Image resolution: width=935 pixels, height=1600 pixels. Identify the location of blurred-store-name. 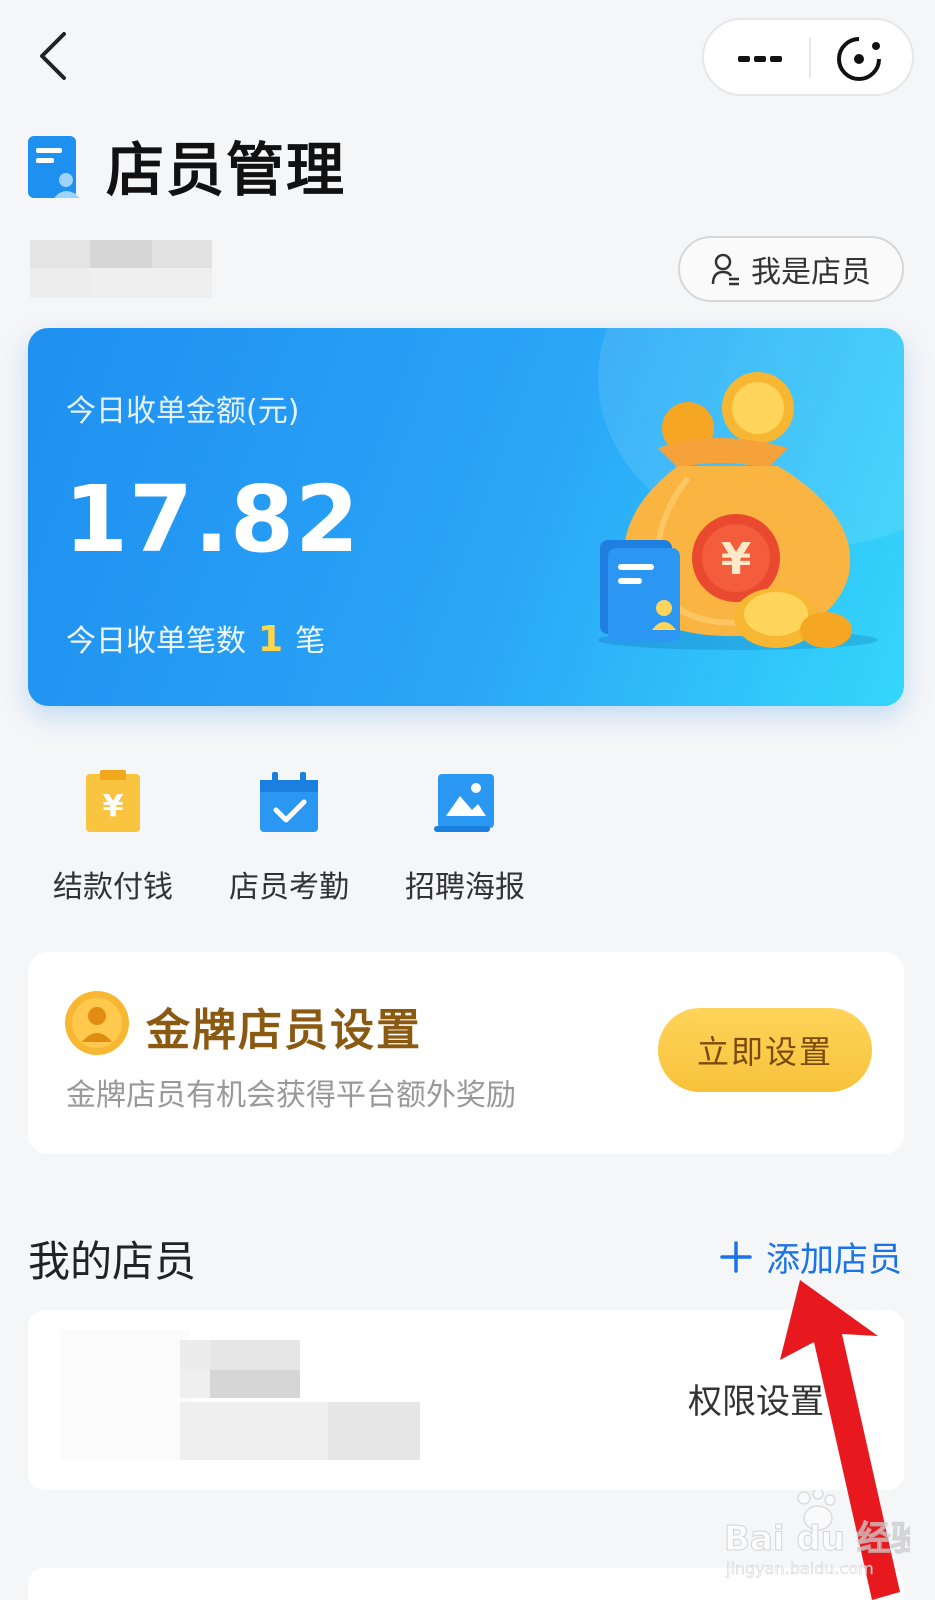
(121, 269).